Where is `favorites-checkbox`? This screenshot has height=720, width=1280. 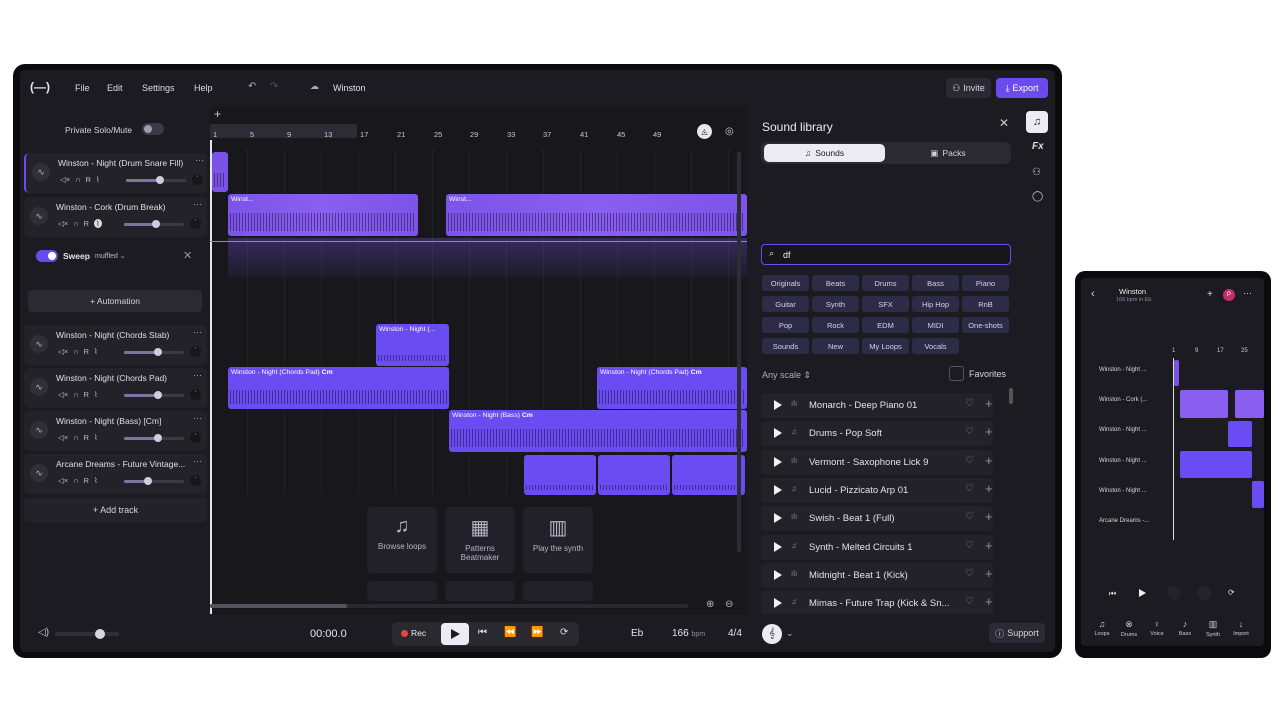 favorites-checkbox is located at coordinates (956, 373).